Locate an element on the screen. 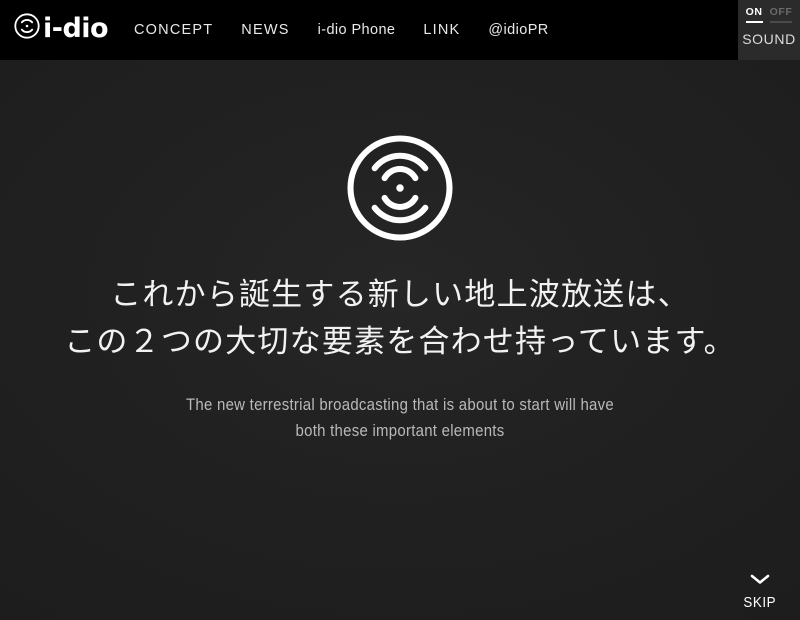  site-logo: i-dio is located at coordinates (61, 28).